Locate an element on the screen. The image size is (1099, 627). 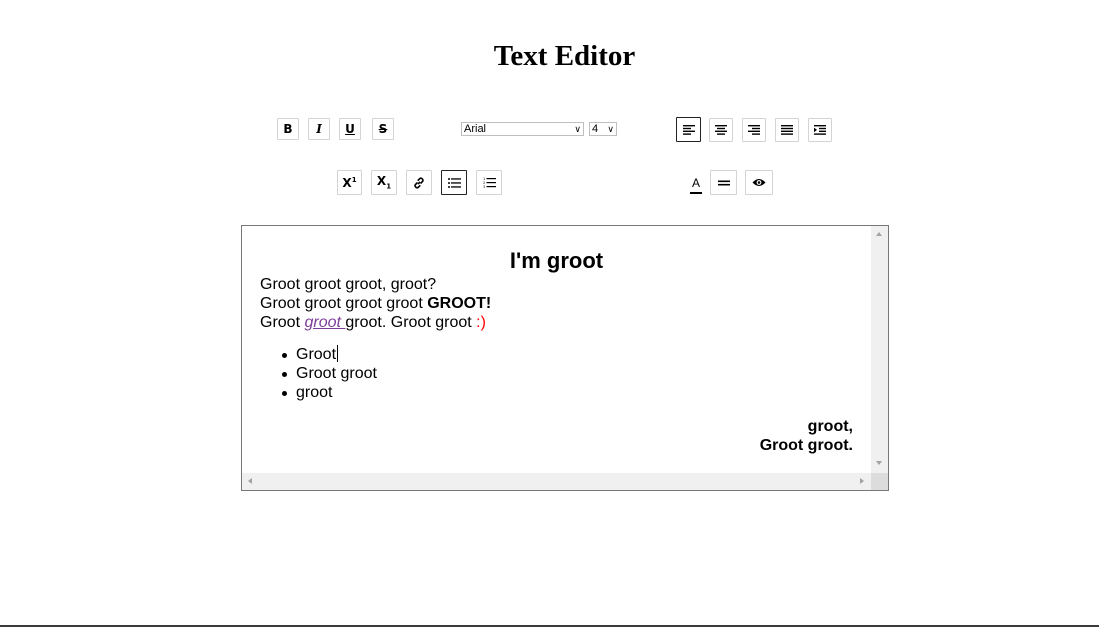
underline-icon: U is located at coordinates (350, 129).